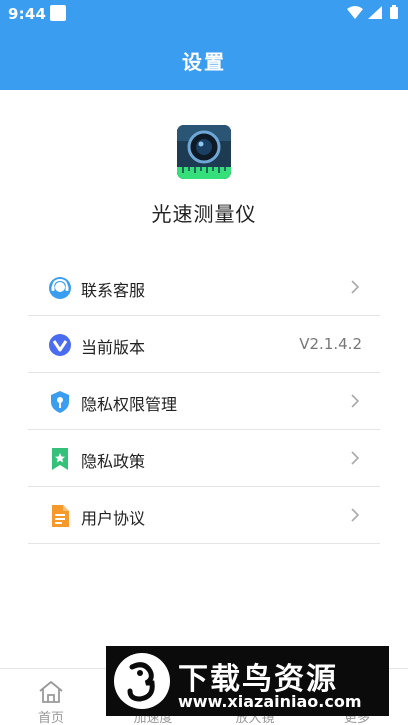 The height and width of the screenshot is (725, 408). What do you see at coordinates (330, 344) in the screenshot?
I see `version-value: V2.1.4.2` at bounding box center [330, 344].